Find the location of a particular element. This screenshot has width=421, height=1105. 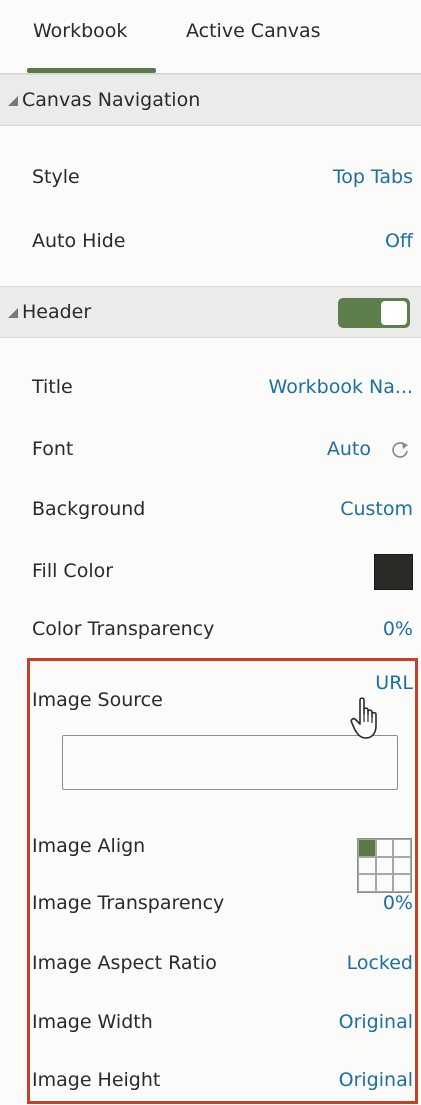

header-toggle is located at coordinates (374, 313).